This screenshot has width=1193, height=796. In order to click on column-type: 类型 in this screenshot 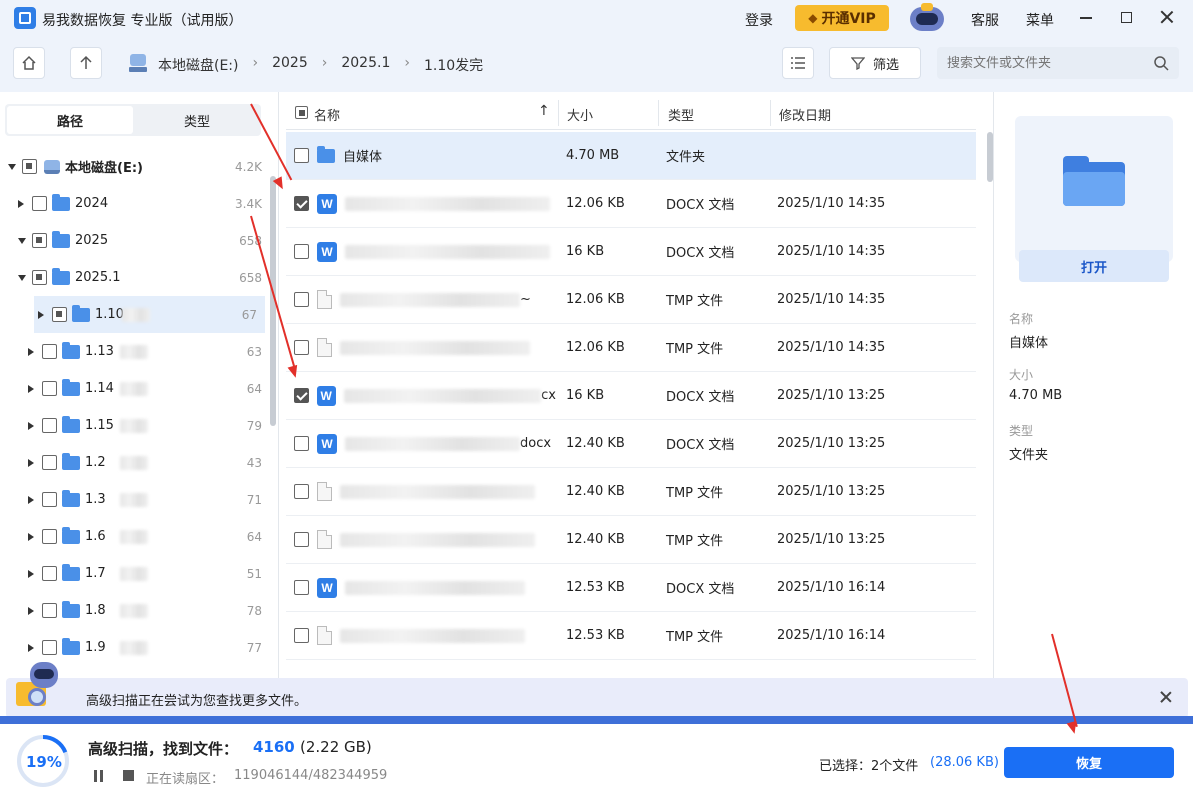, I will do `click(681, 114)`.